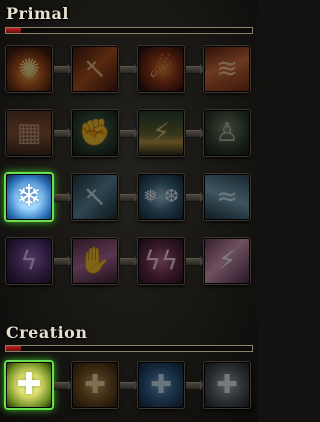  I want to click on primal-row-earth: ▦ ✊ ⚡ ♙, so click(129, 133).